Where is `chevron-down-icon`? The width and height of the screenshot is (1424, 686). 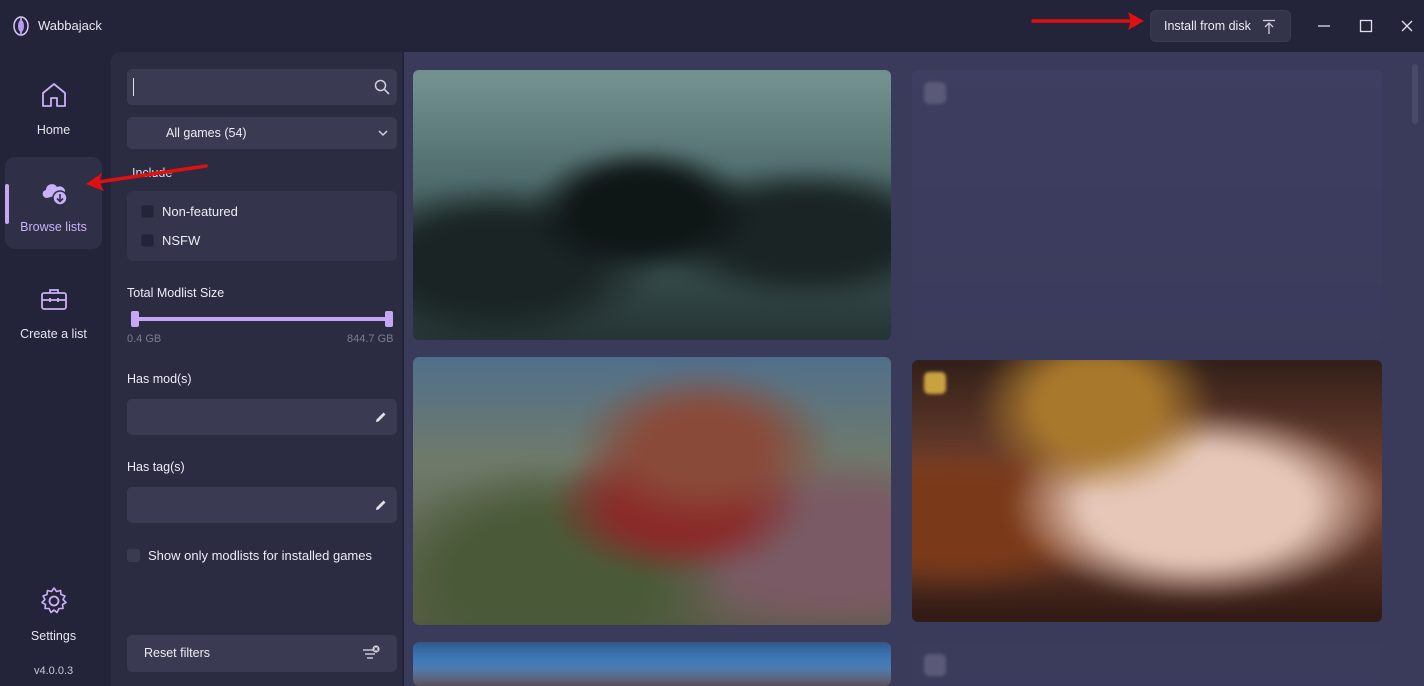
chevron-down-icon is located at coordinates (383, 133).